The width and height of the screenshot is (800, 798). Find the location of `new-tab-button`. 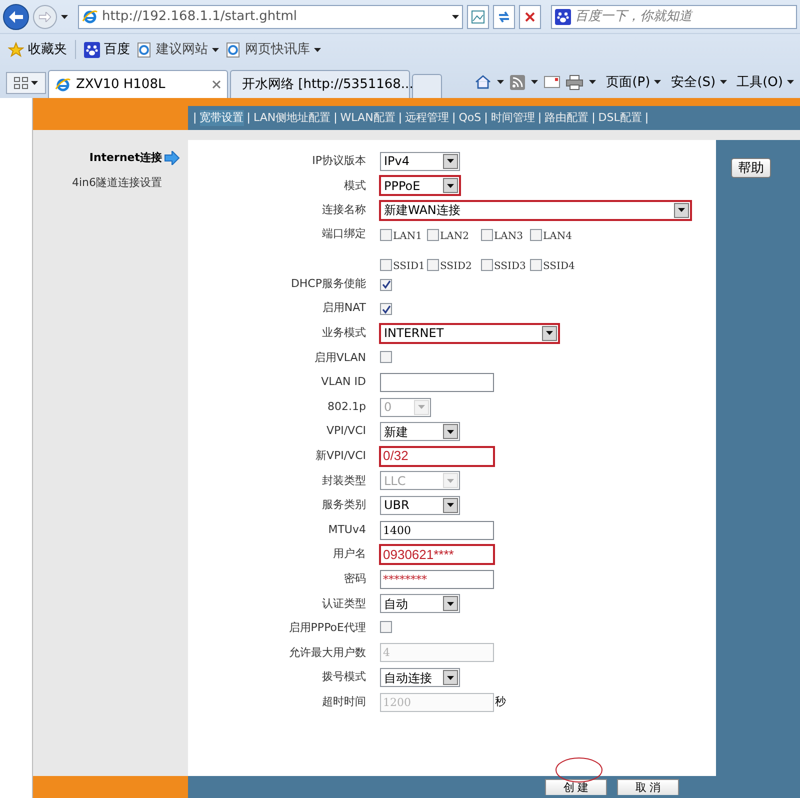

new-tab-button is located at coordinates (427, 86).